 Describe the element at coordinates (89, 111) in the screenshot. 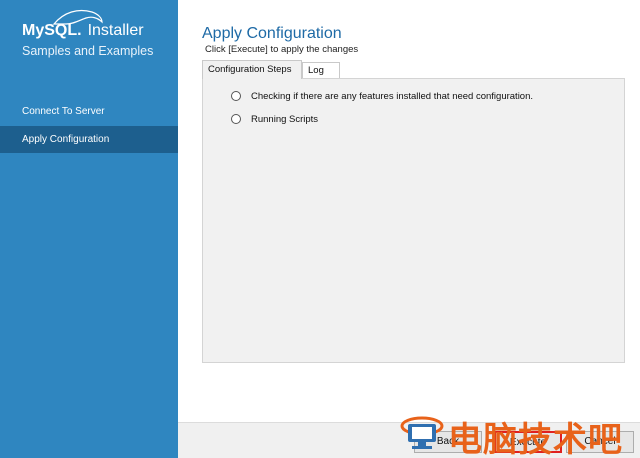

I see `sidebar-item-connect-to-server: Connect To Server` at that location.